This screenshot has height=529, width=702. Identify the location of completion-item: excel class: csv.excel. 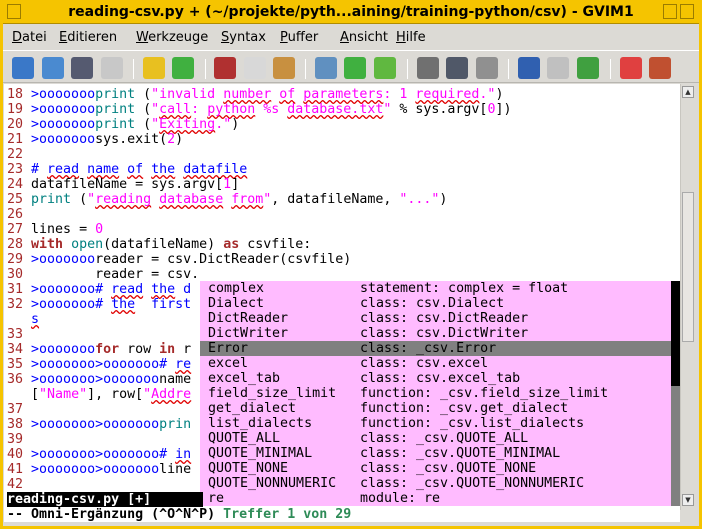
(435, 363).